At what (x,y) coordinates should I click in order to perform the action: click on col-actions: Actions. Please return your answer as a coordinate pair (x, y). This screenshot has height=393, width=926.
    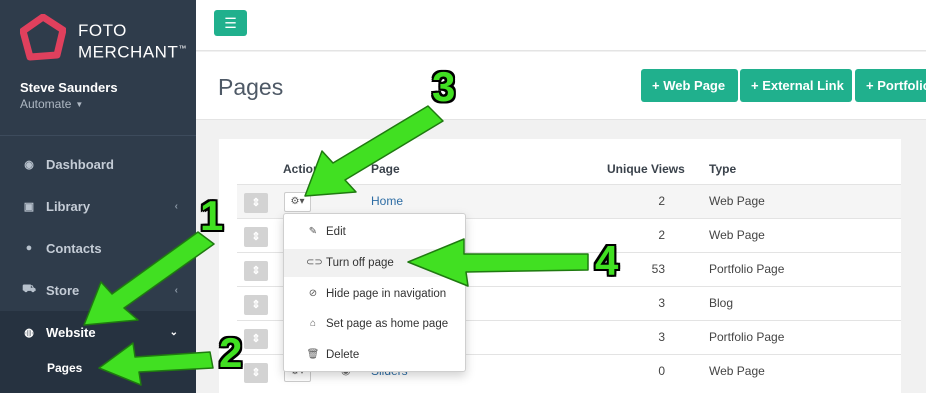
    Looking at the image, I should click on (305, 169).